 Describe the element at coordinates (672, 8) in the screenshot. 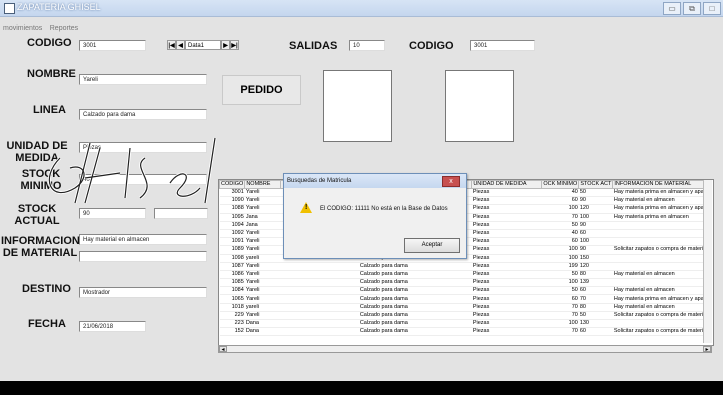

I see `minimize-button: ▭` at that location.